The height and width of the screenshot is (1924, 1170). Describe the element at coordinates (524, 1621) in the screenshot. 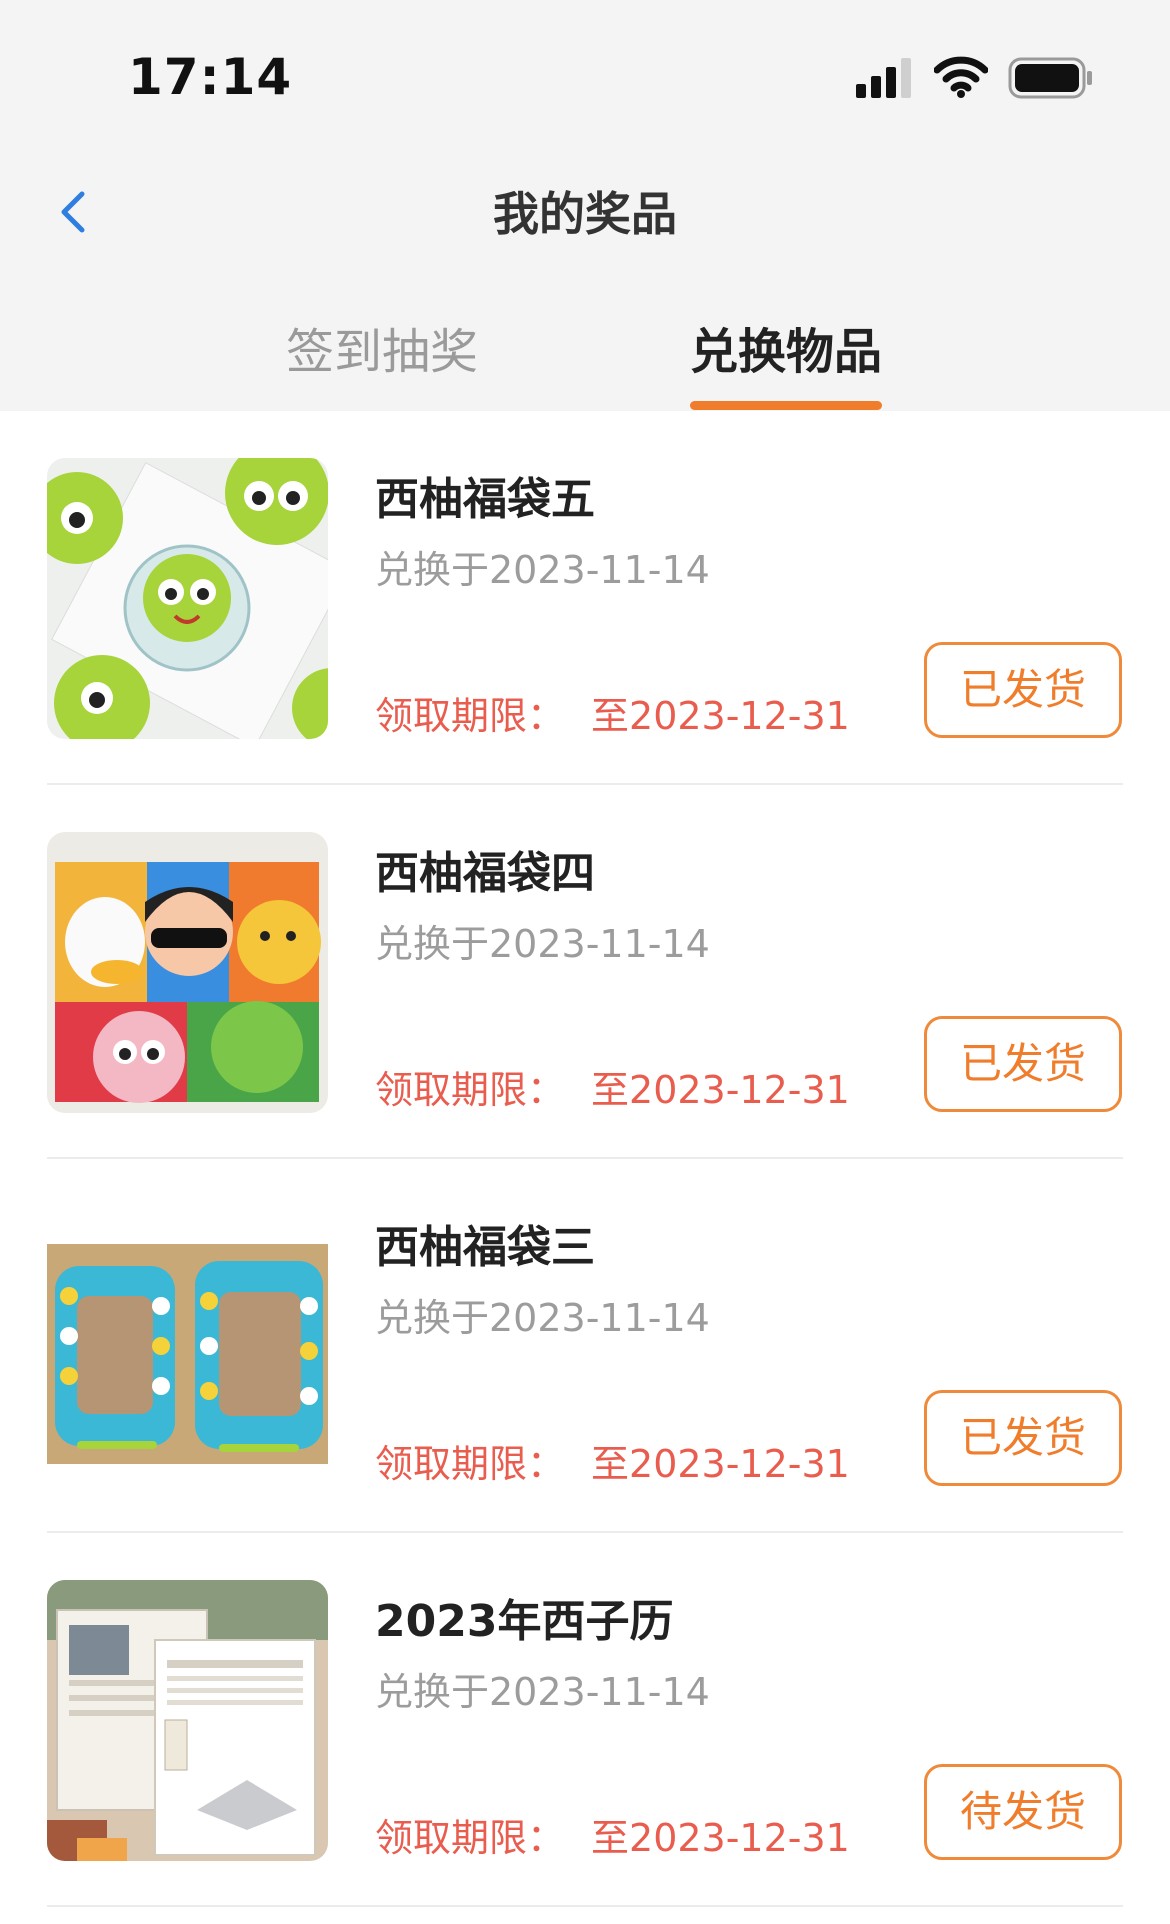

I see `prize-name: 2023年西子历` at that location.